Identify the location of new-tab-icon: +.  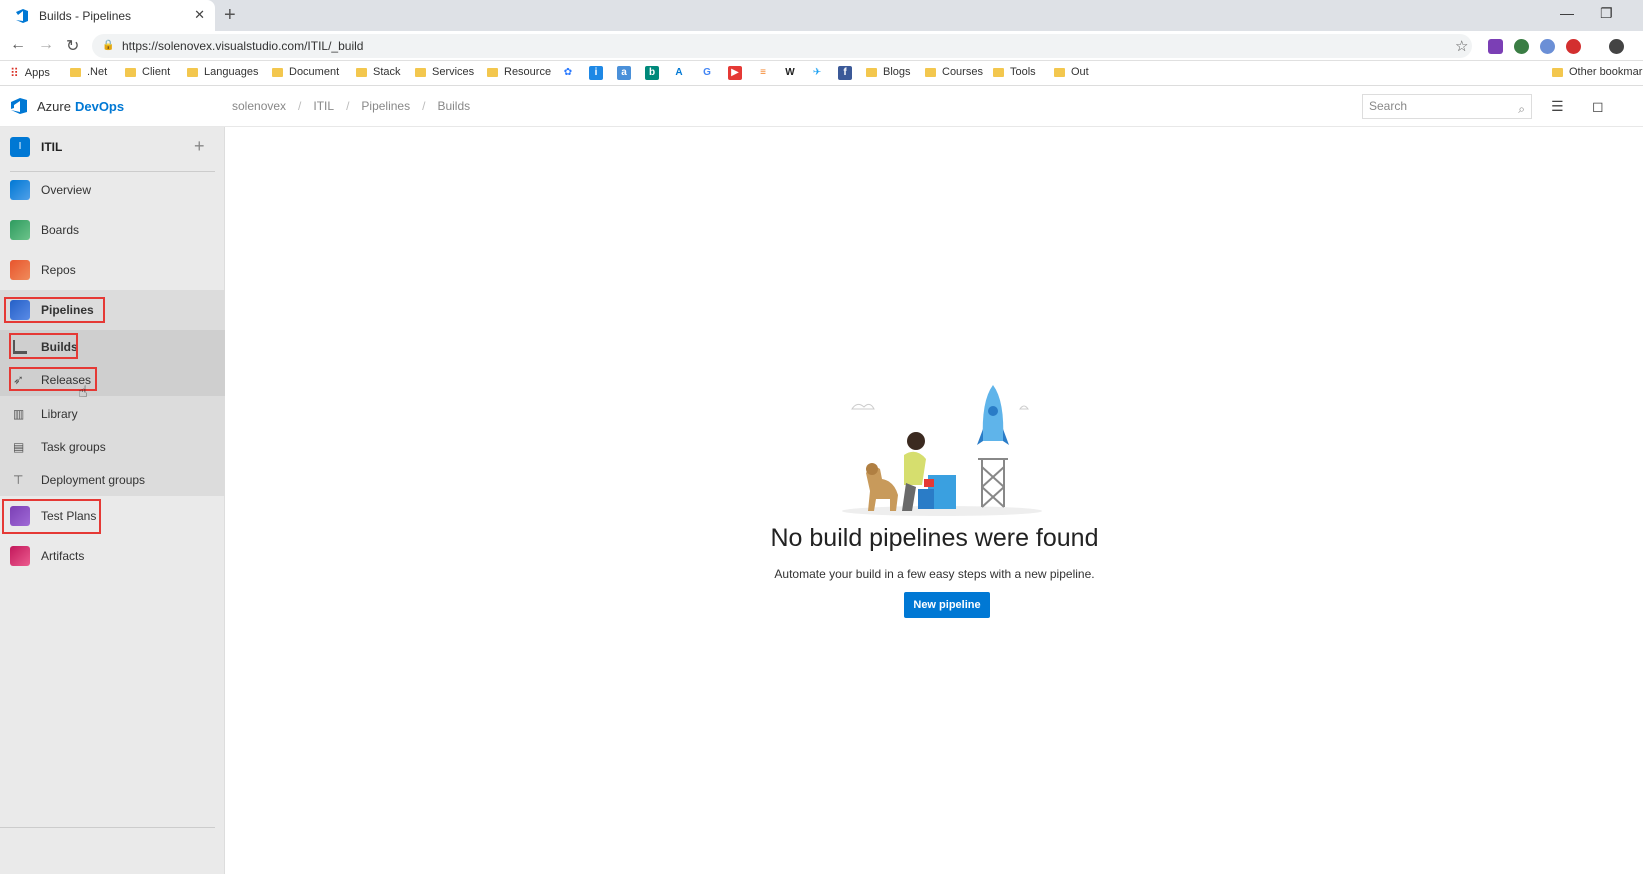
(230, 15).